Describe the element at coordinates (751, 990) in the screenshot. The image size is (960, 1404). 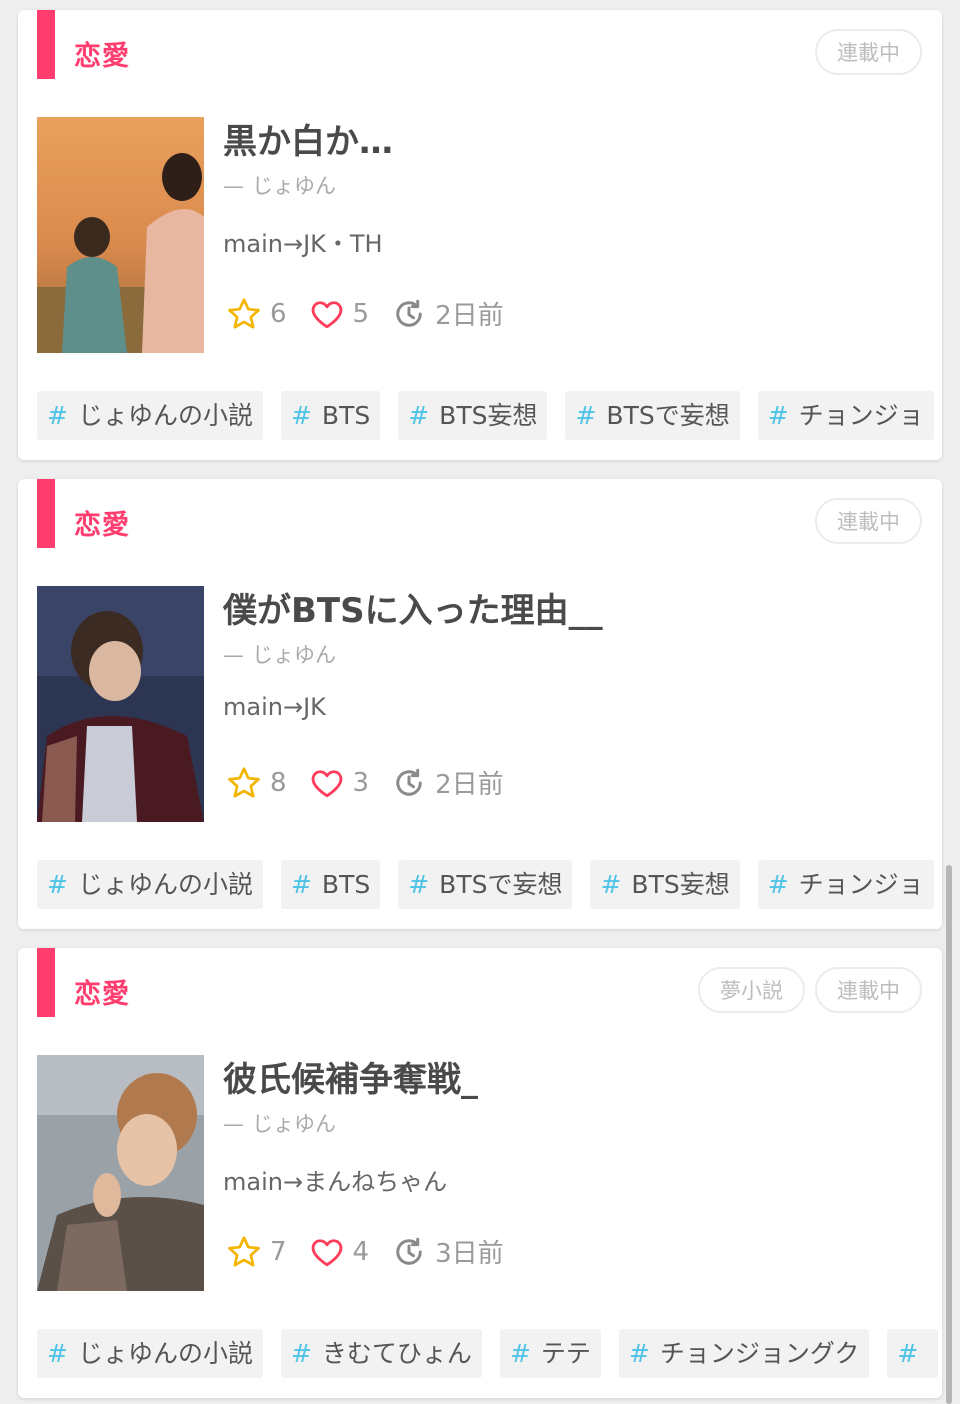
I see `genre-badge: 夢小説` at that location.